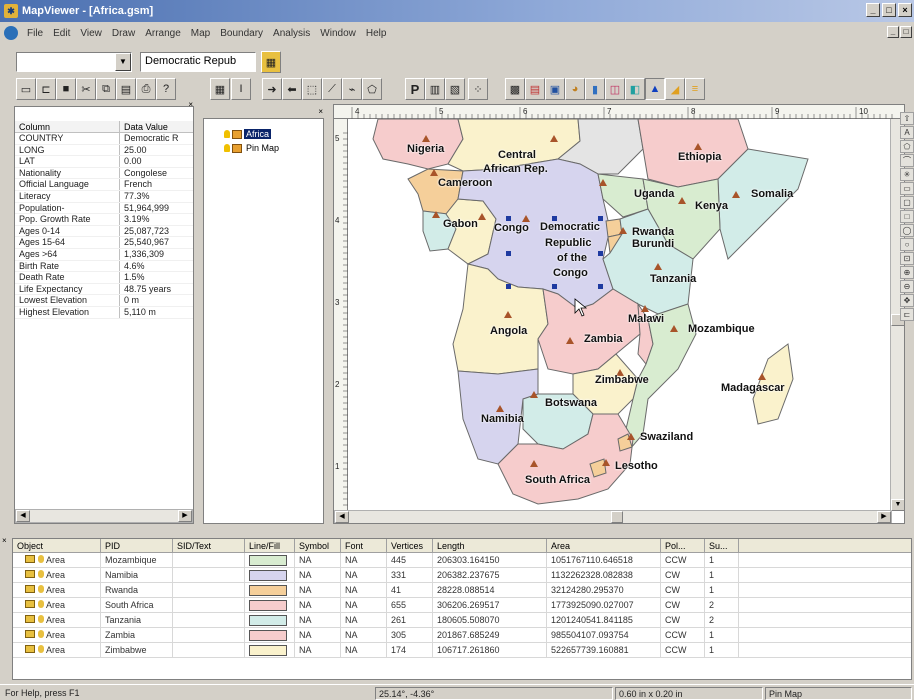  Describe the element at coordinates (57, 545) in the screenshot. I see `grid-column-header: Object` at that location.